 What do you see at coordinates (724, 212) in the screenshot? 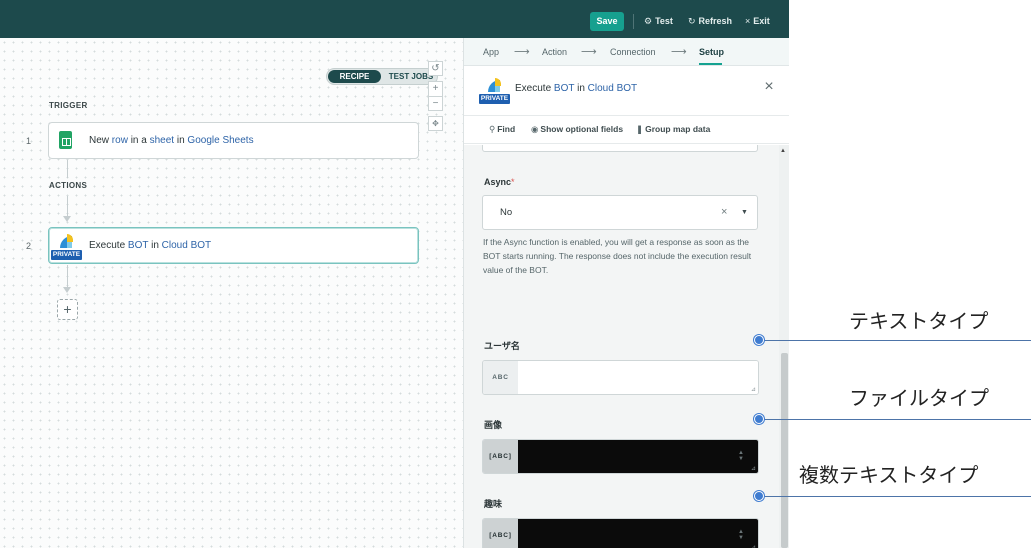
I see `clear-icon: ×` at bounding box center [724, 212].